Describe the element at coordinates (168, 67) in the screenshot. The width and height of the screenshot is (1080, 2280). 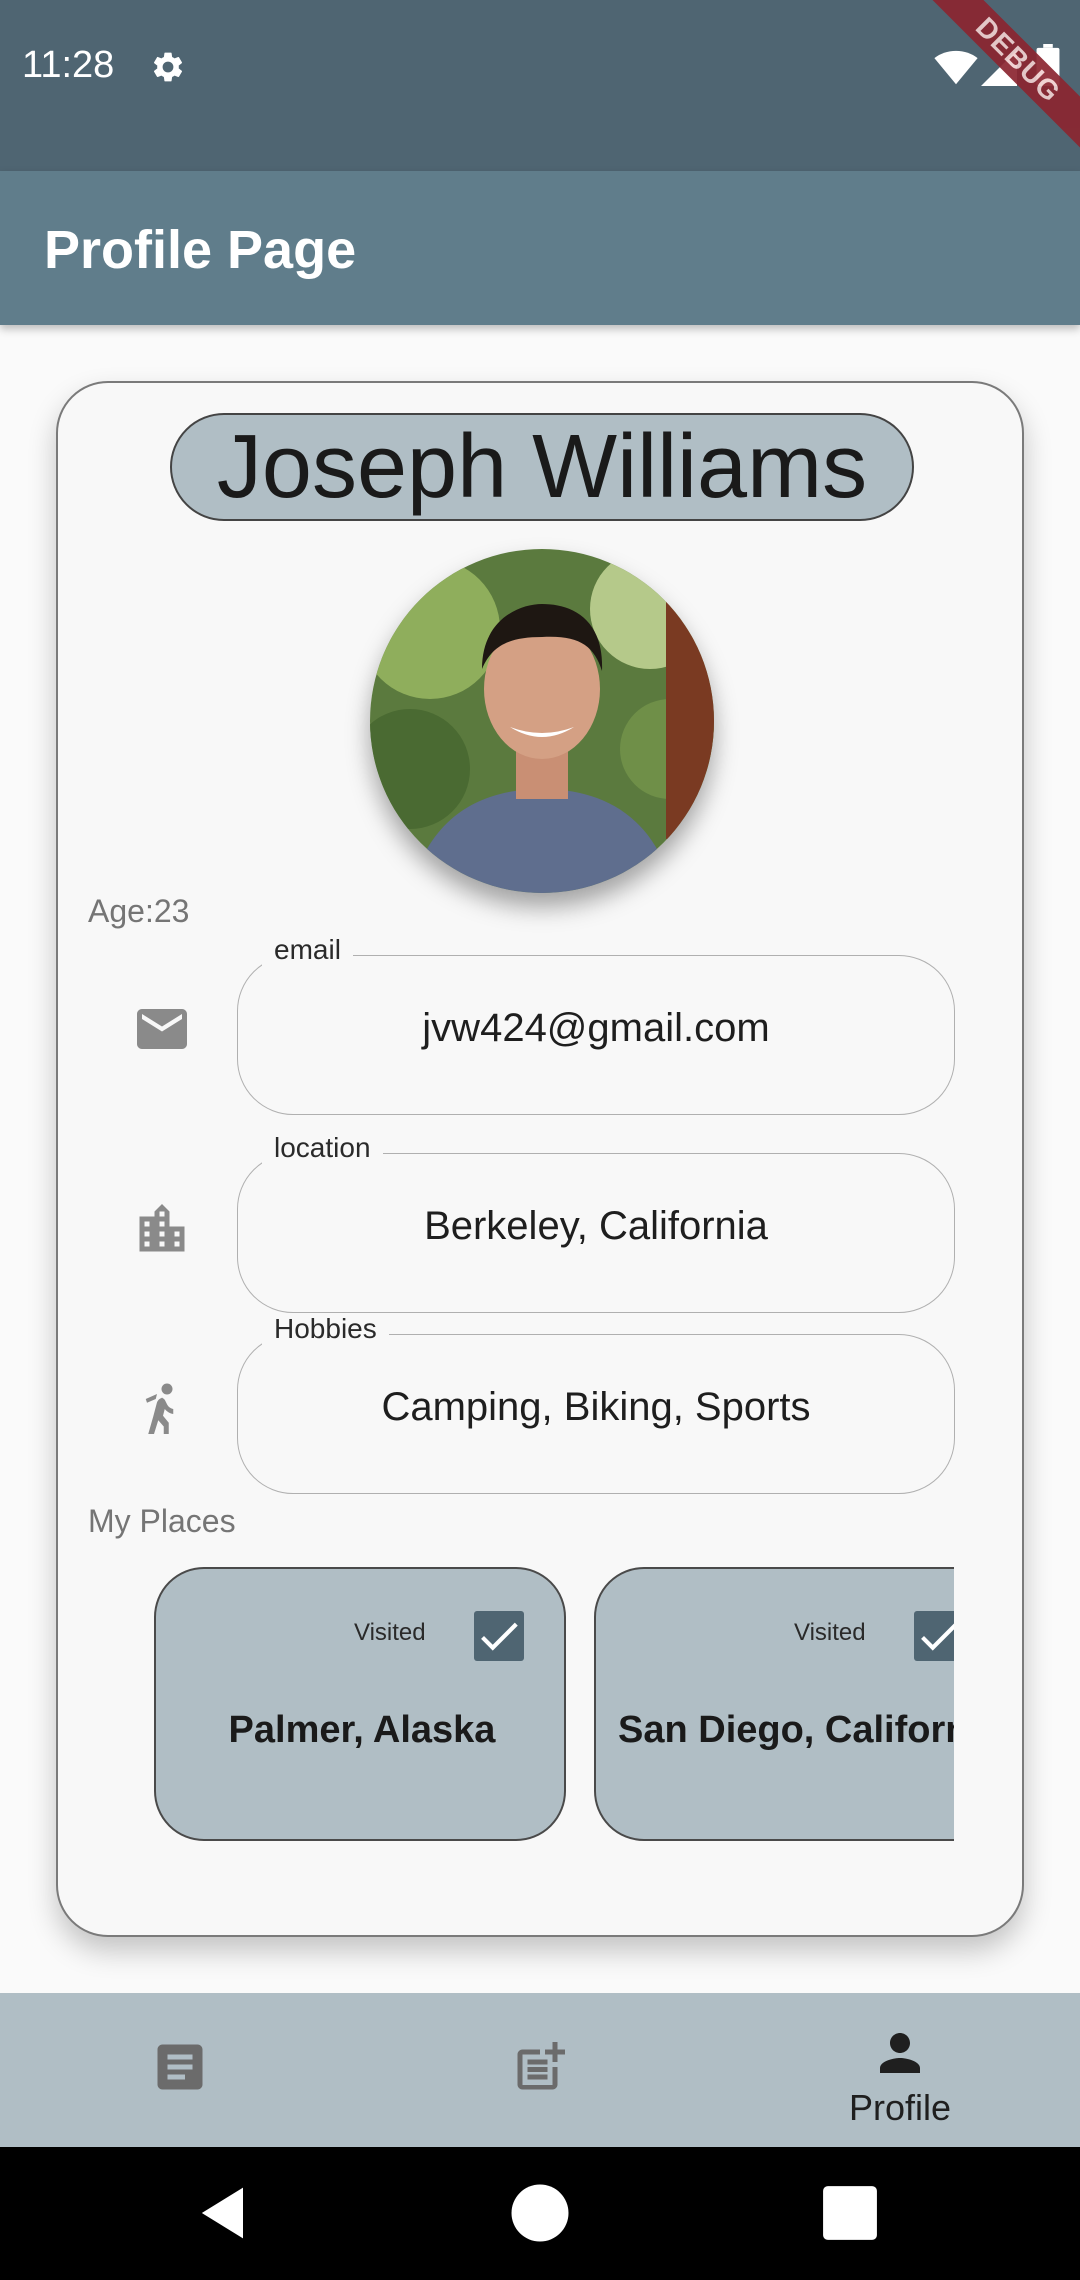
I see `settings-gear-icon` at that location.